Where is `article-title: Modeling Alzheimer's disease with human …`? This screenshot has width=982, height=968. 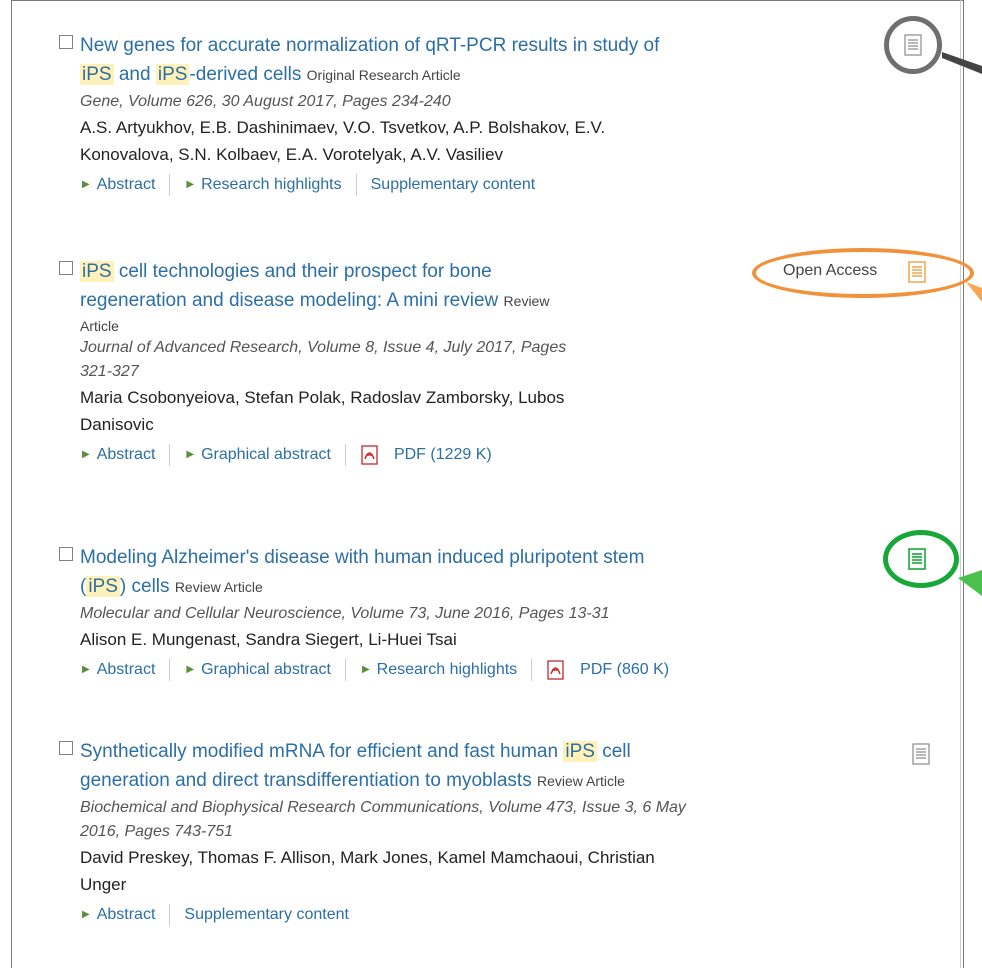 article-title: Modeling Alzheimer's disease with human … is located at coordinates (480, 572).